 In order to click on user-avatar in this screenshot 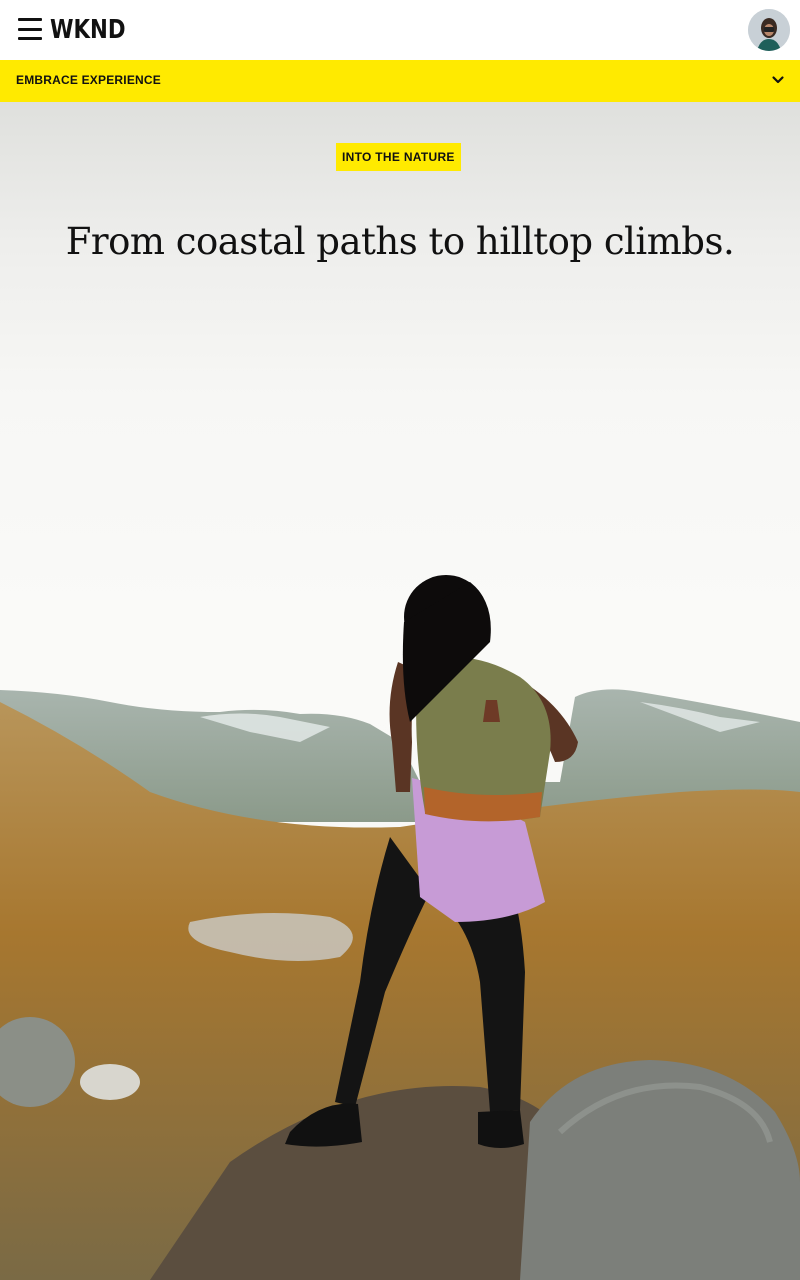, I will do `click(769, 30)`.